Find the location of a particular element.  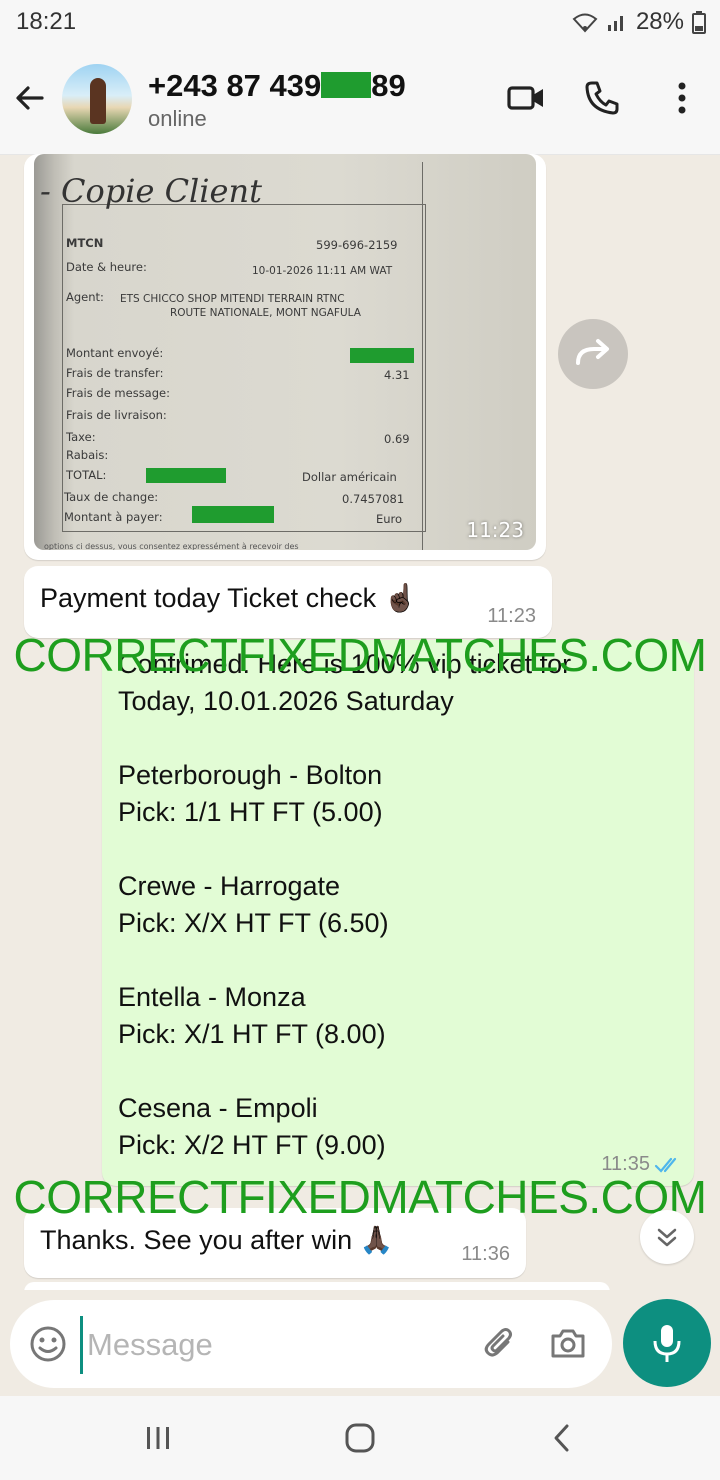

back-nav-icon is located at coordinates (562, 1438).